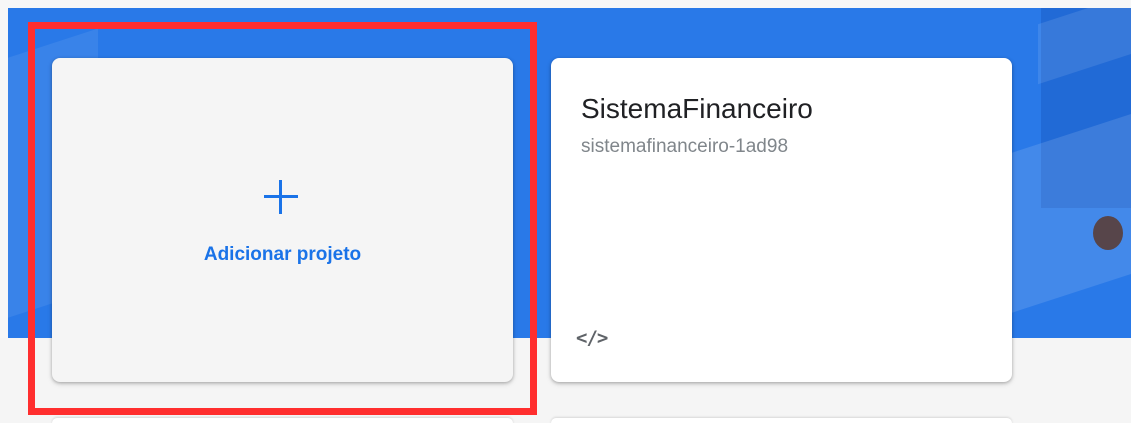 This screenshot has height=423, width=1131. I want to click on hero-illustration, so click(1108, 233).